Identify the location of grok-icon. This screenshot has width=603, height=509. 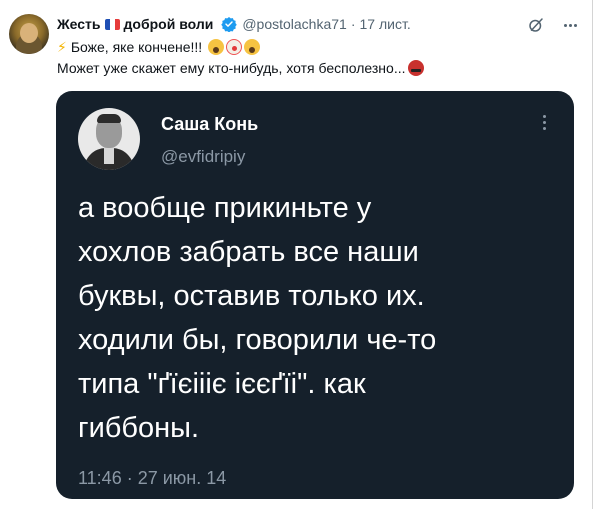
(536, 25).